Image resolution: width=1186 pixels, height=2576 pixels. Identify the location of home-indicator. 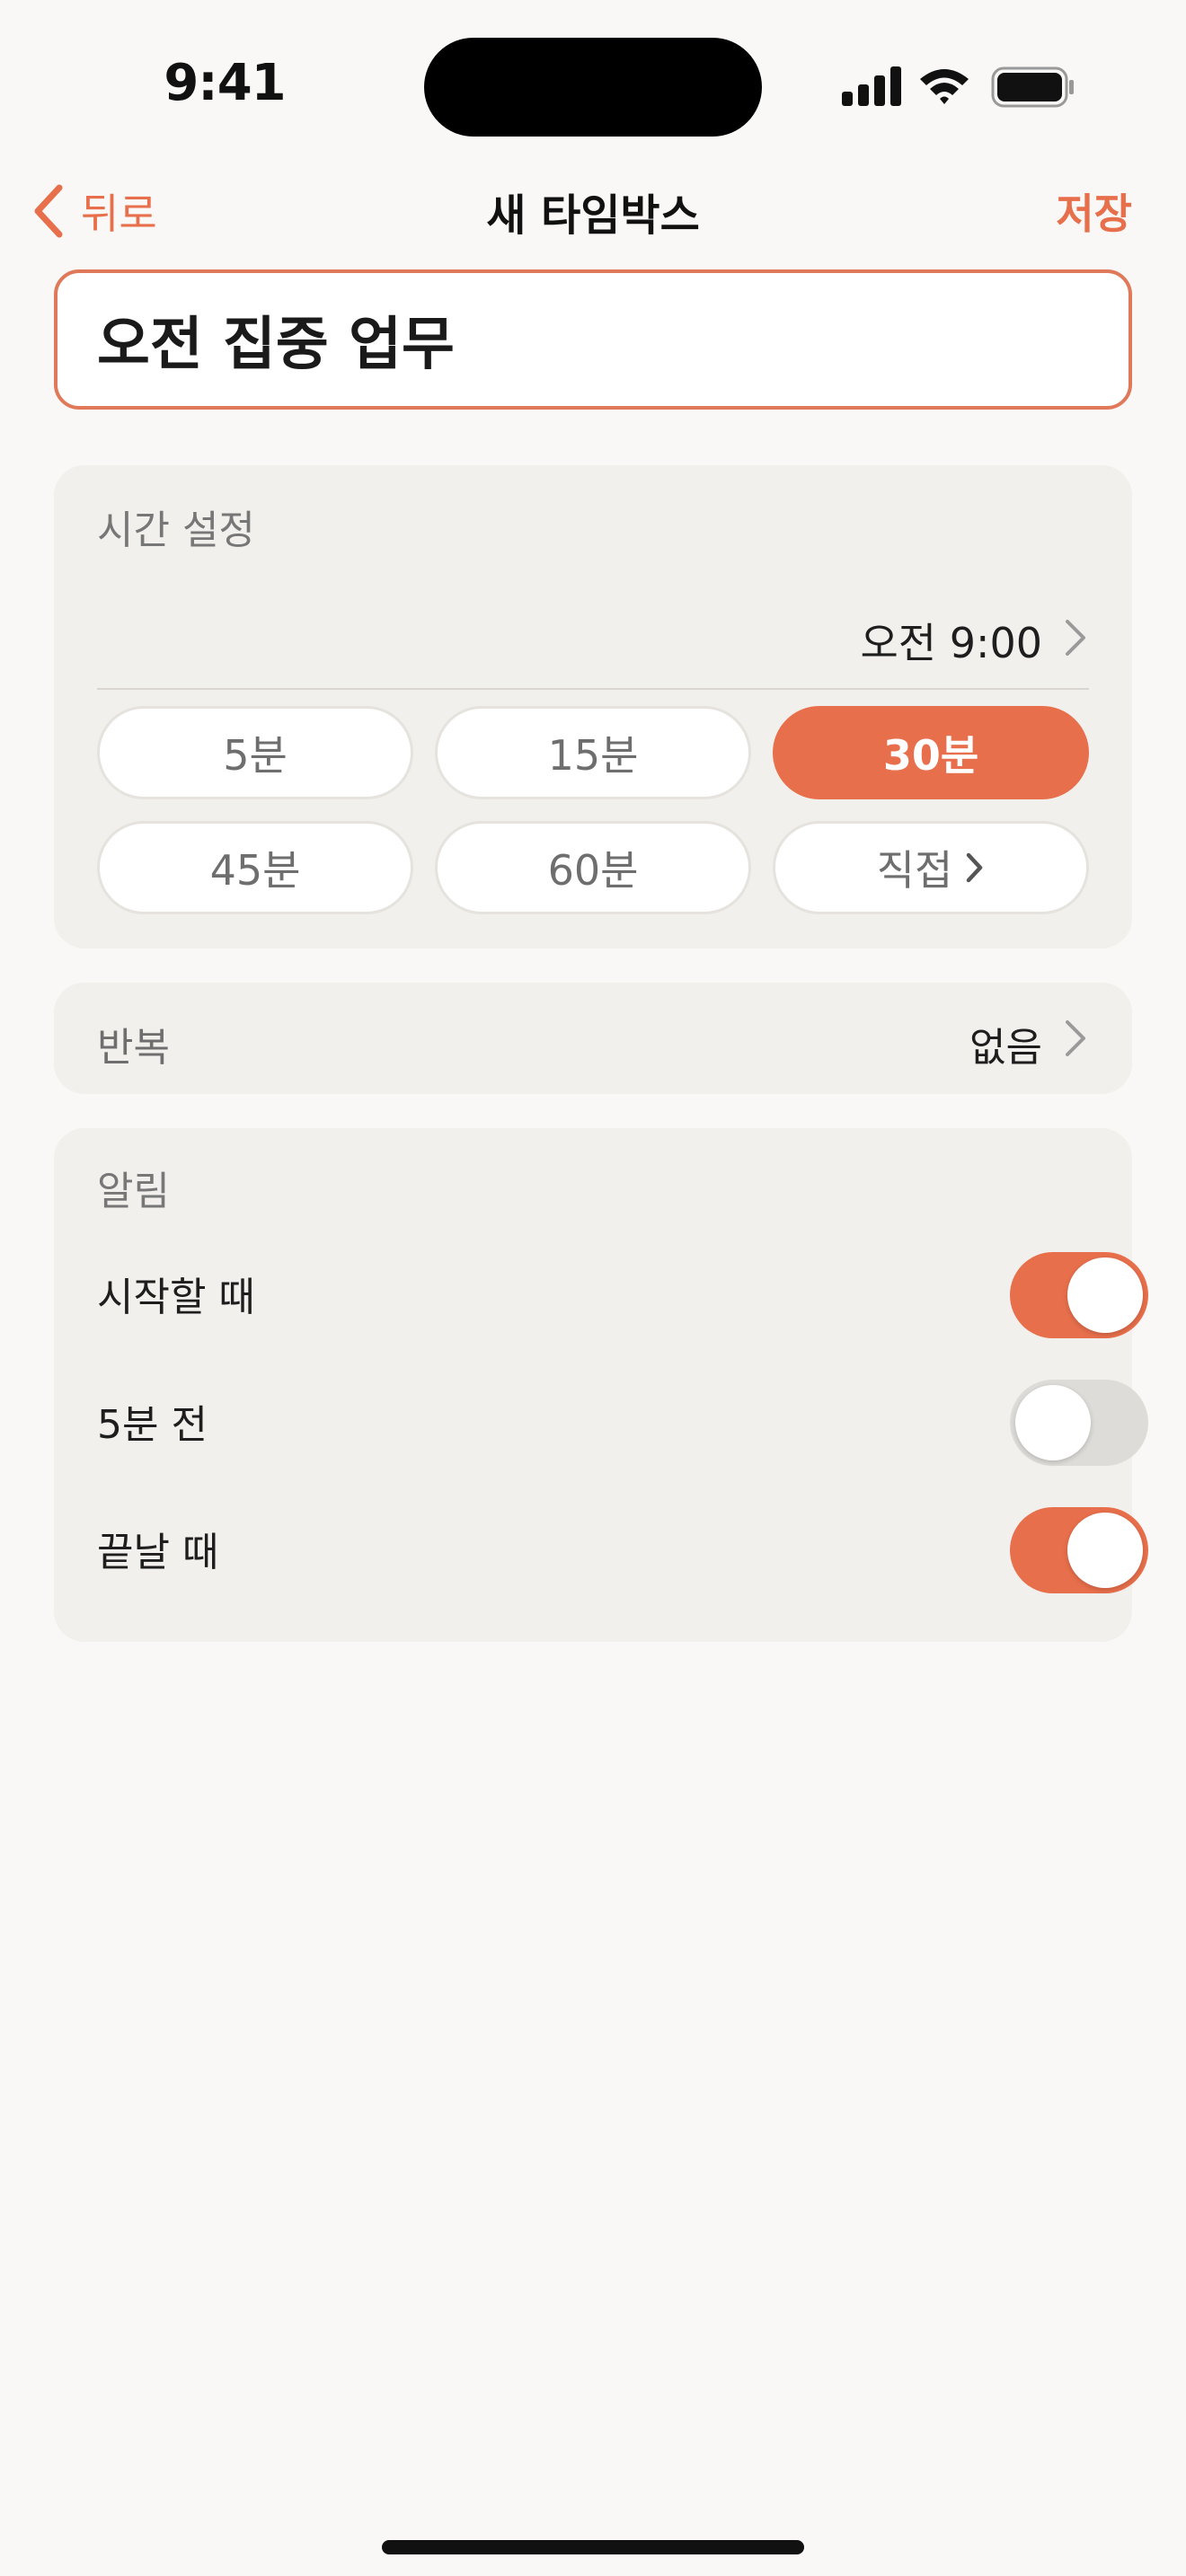
(593, 2547).